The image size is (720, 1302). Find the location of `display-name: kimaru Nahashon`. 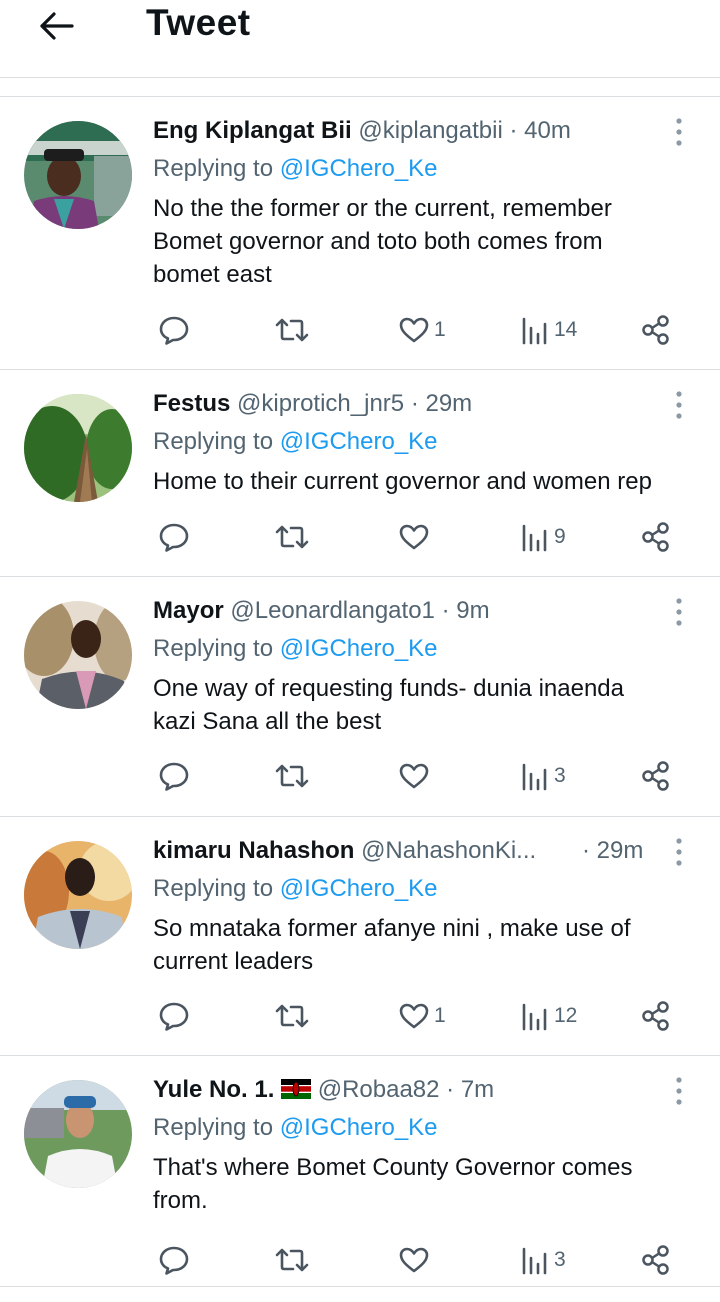

display-name: kimaru Nahashon is located at coordinates (253, 850).